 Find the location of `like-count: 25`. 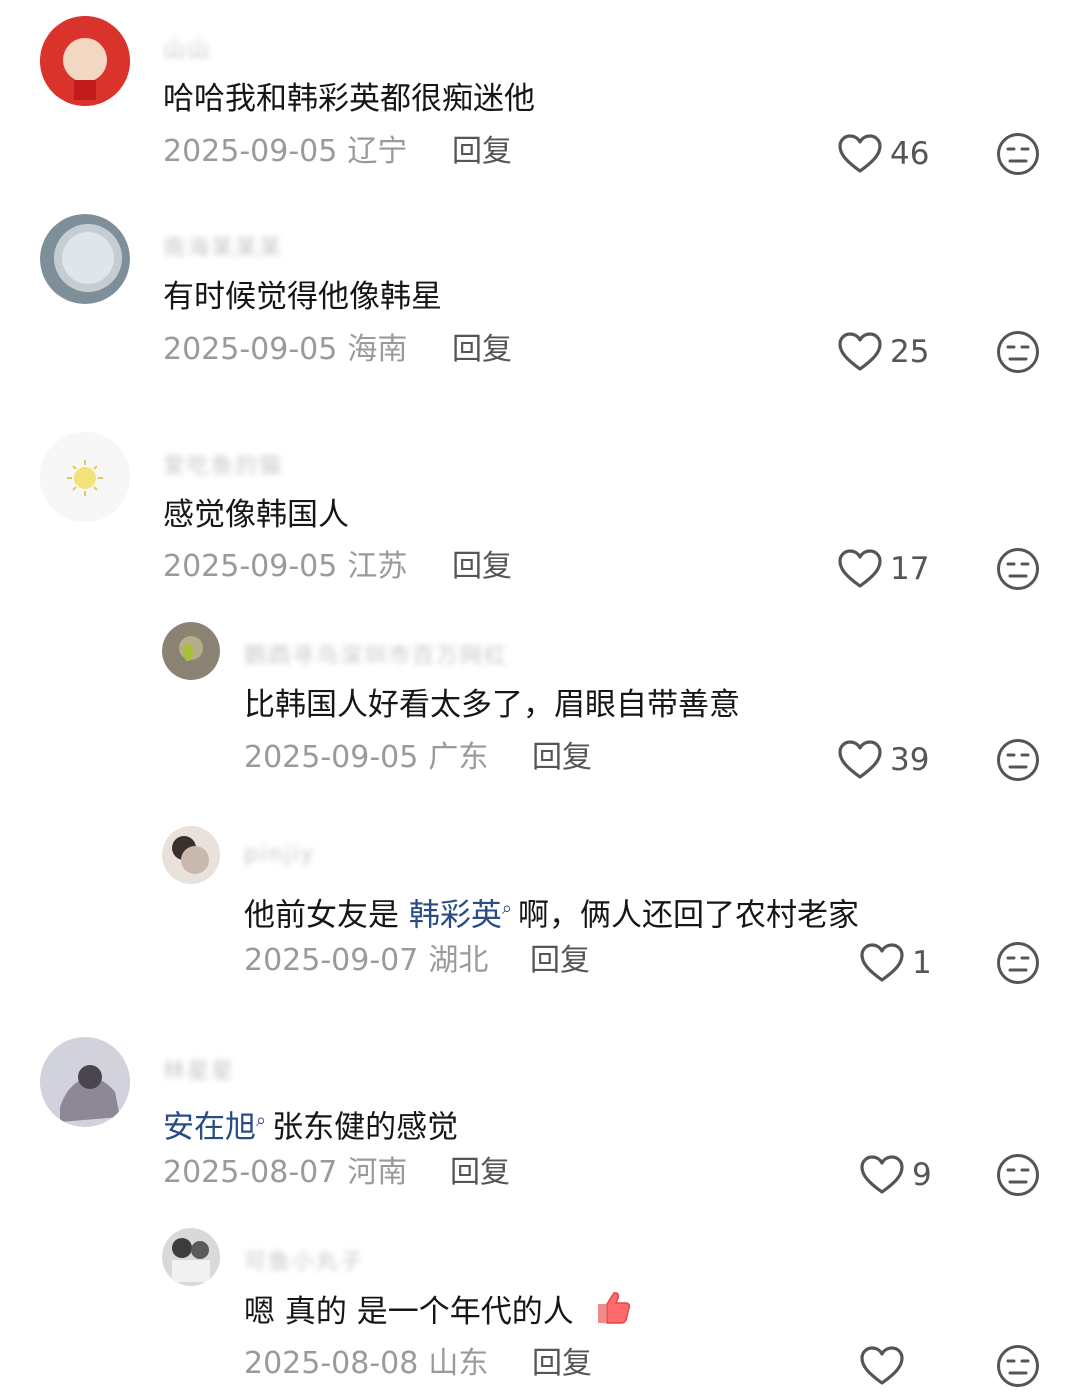

like-count: 25 is located at coordinates (910, 352).